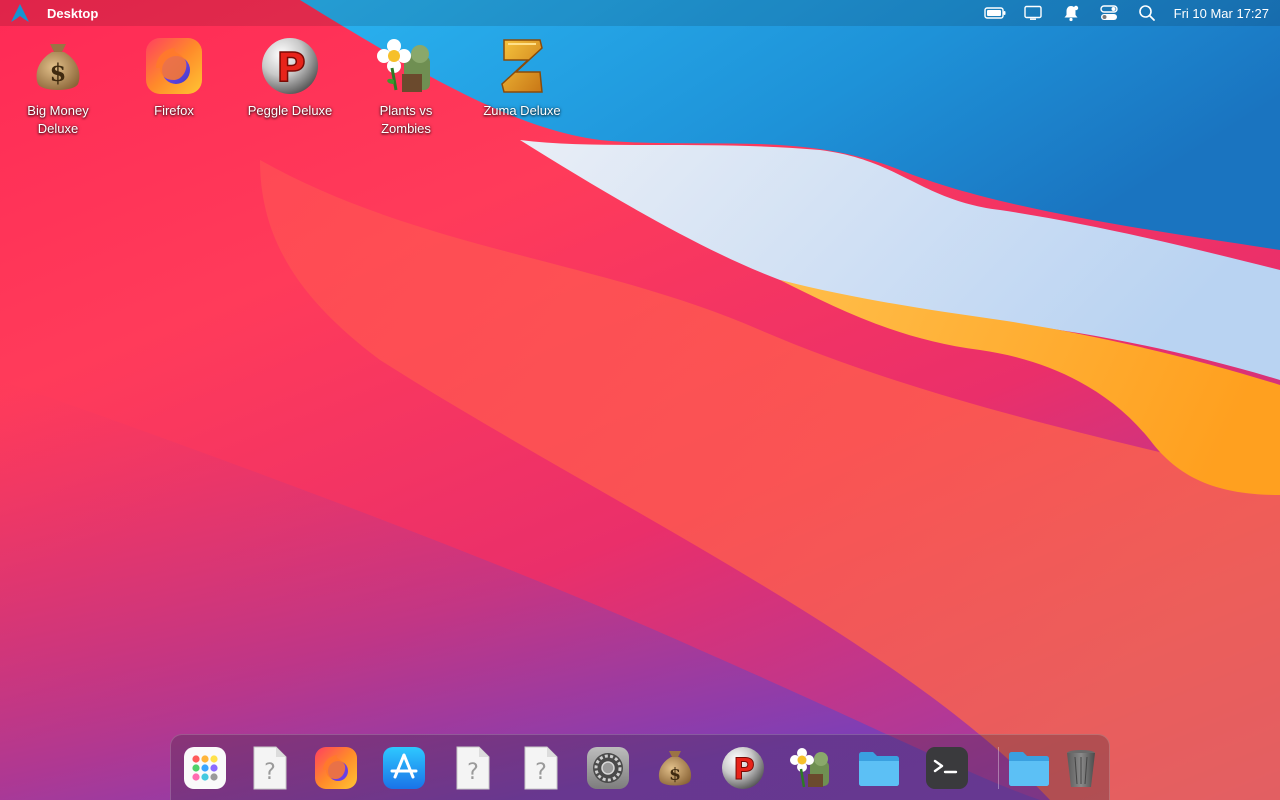 Image resolution: width=1280 pixels, height=800 pixels. I want to click on zuma-icon, so click(522, 66).